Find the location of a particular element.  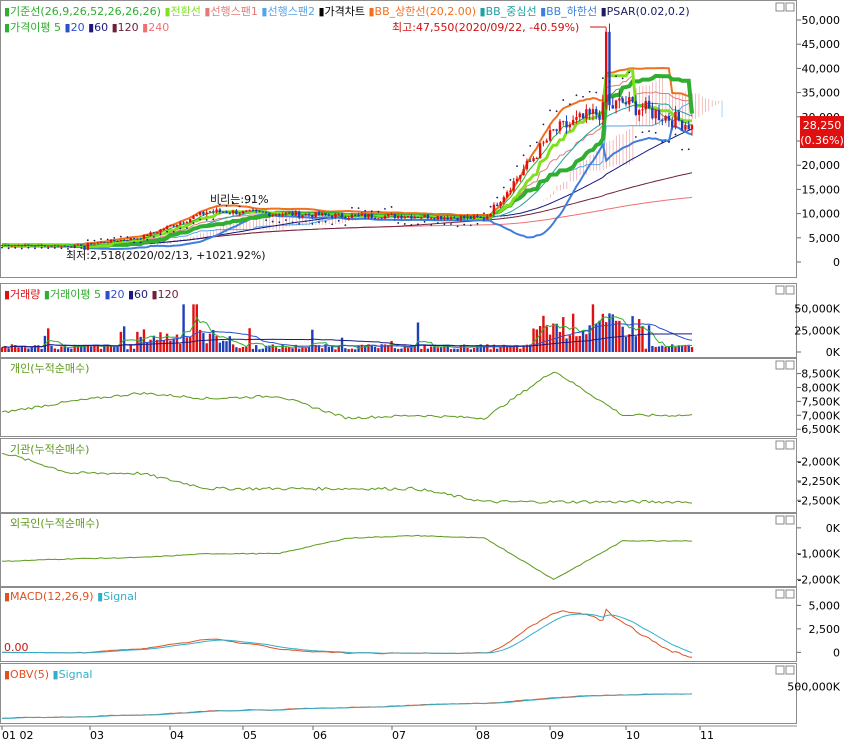

x-axis: 01 02 03 04 05 06 07 08 09 10 11 is located at coordinates (357, 733).